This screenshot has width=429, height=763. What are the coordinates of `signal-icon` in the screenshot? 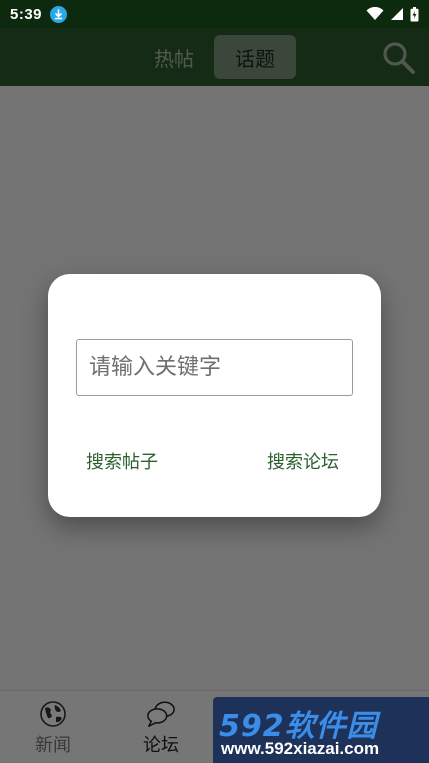 It's located at (397, 14).